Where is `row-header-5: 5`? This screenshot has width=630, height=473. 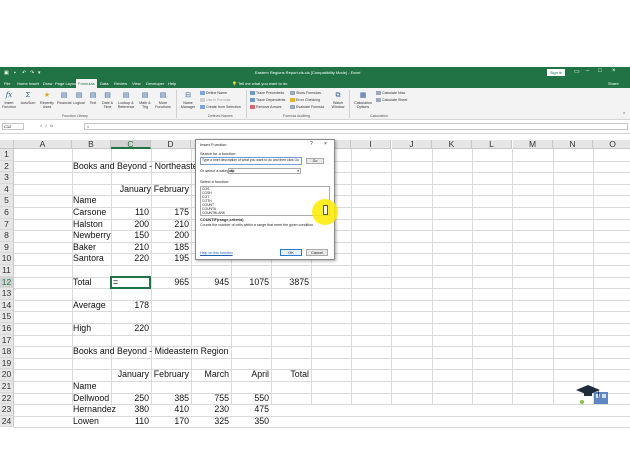 row-header-5: 5 is located at coordinates (7, 201).